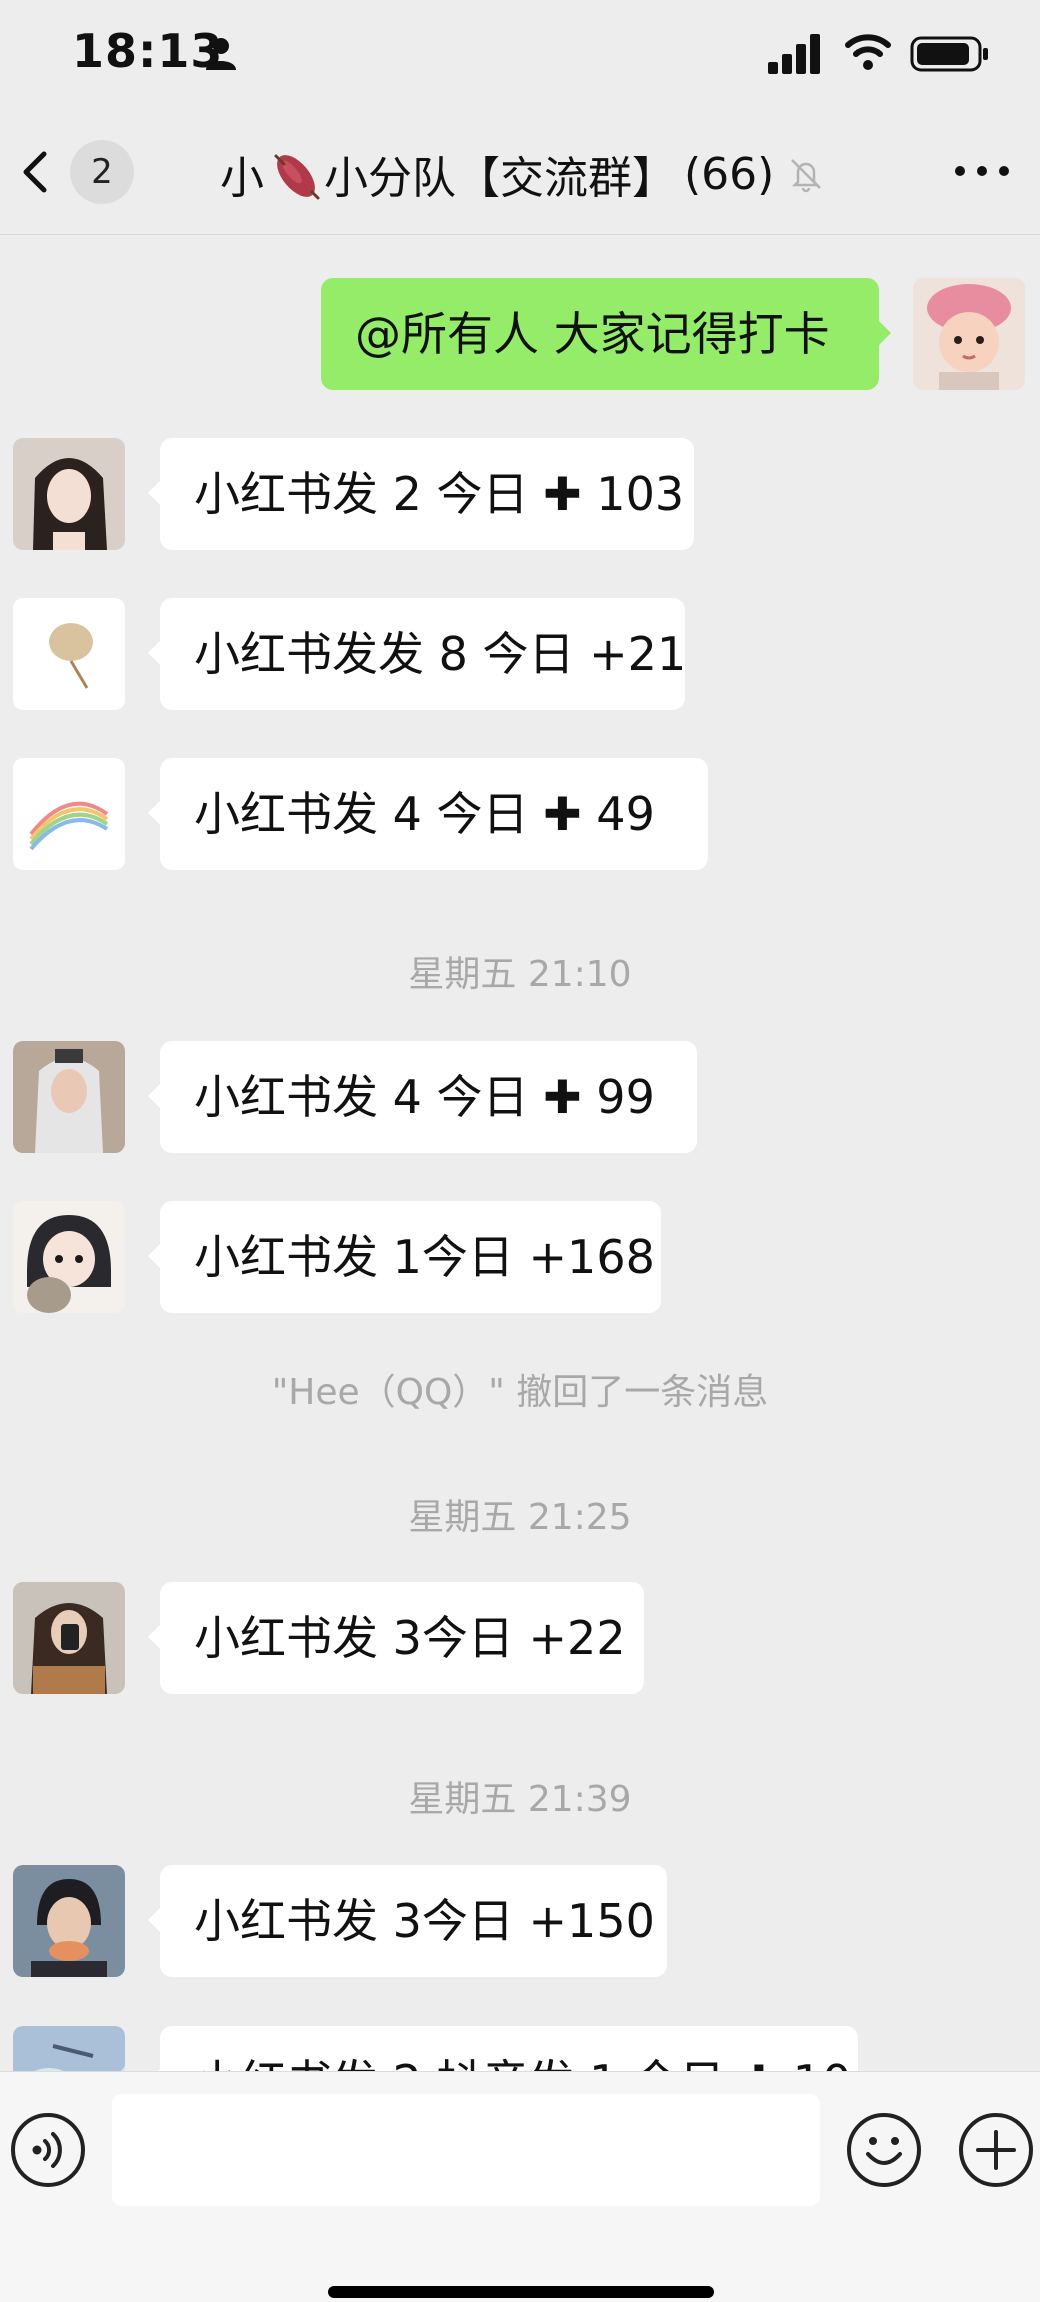 This screenshot has width=1040, height=2302. I want to click on chat-header: 2 小 小分队【交流群】 (66), so click(520, 172).